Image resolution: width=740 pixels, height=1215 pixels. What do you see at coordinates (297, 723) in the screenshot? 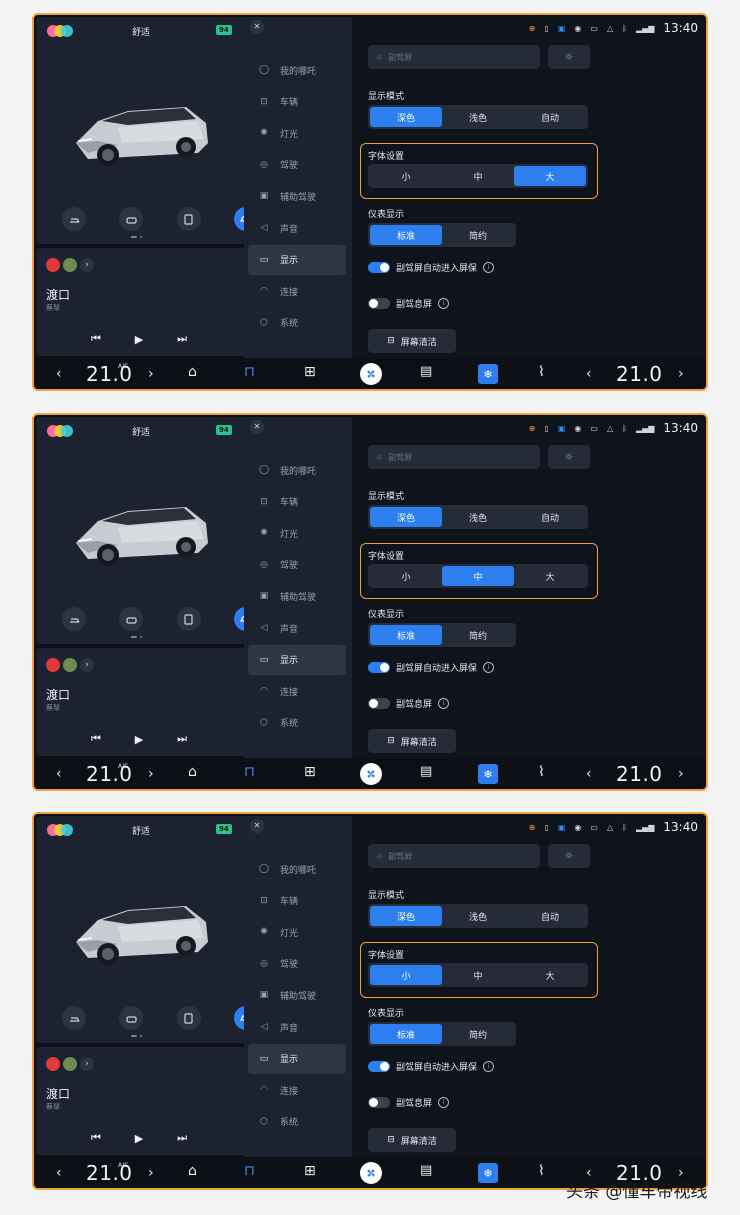
I see `nav-item-8: ⬡ 系统` at bounding box center [297, 723].